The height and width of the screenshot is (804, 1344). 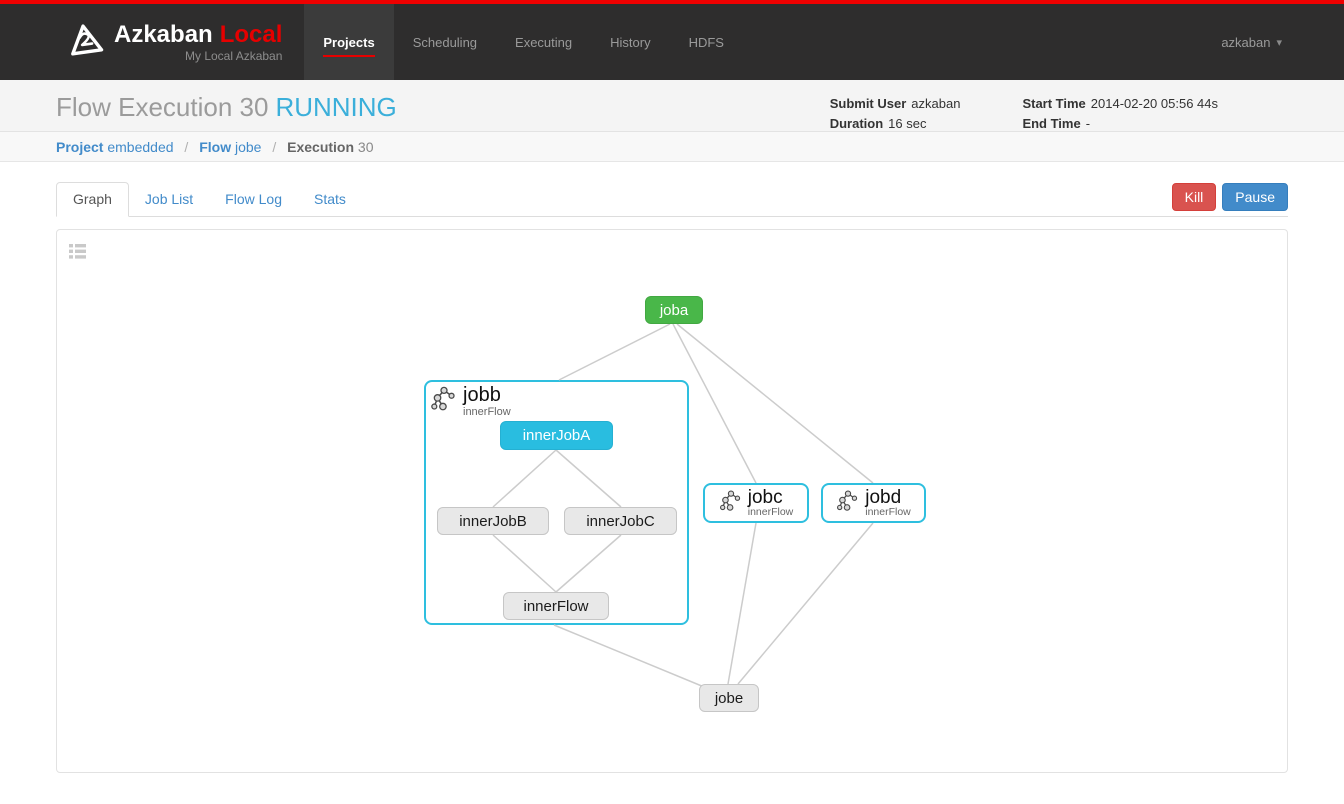 What do you see at coordinates (230, 147) in the screenshot?
I see `breadcrumb-flow-link: Flow jobe` at bounding box center [230, 147].